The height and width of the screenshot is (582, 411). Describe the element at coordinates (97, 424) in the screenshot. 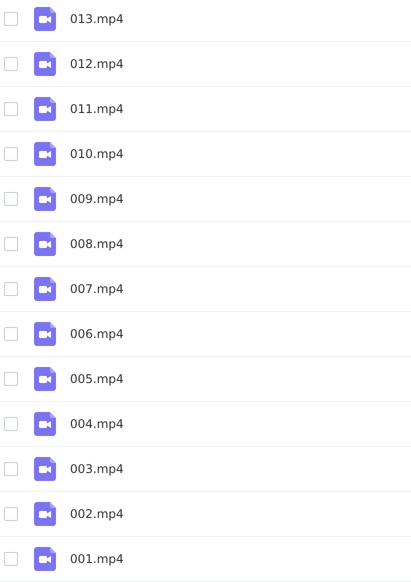

I see `file-name: 004.mp4` at that location.